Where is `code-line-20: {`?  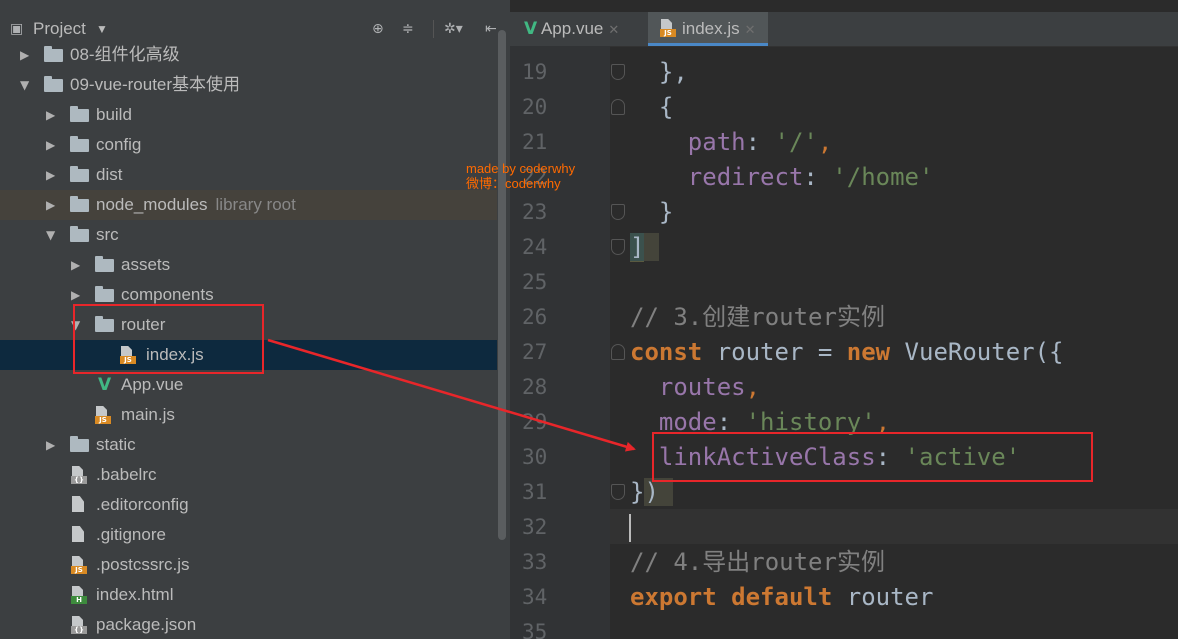
code-line-20: { is located at coordinates (651, 107).